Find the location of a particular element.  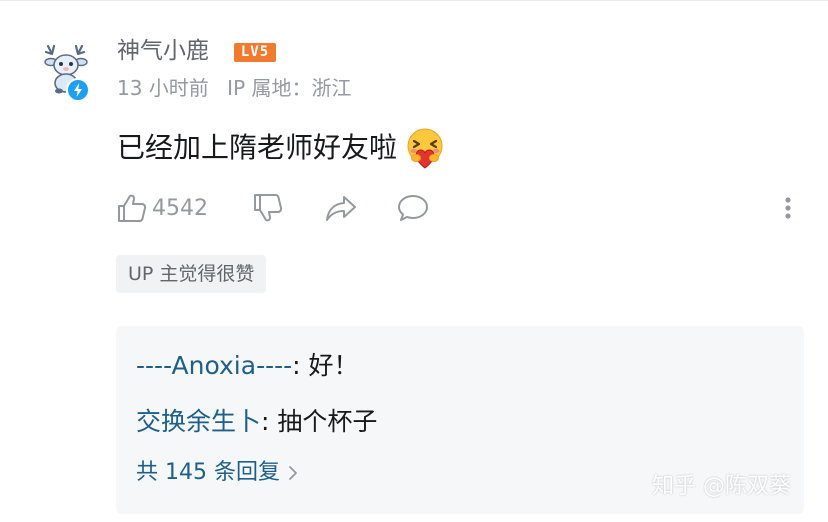

view-all-replies-link: 共 145 条回复 is located at coordinates (217, 473).